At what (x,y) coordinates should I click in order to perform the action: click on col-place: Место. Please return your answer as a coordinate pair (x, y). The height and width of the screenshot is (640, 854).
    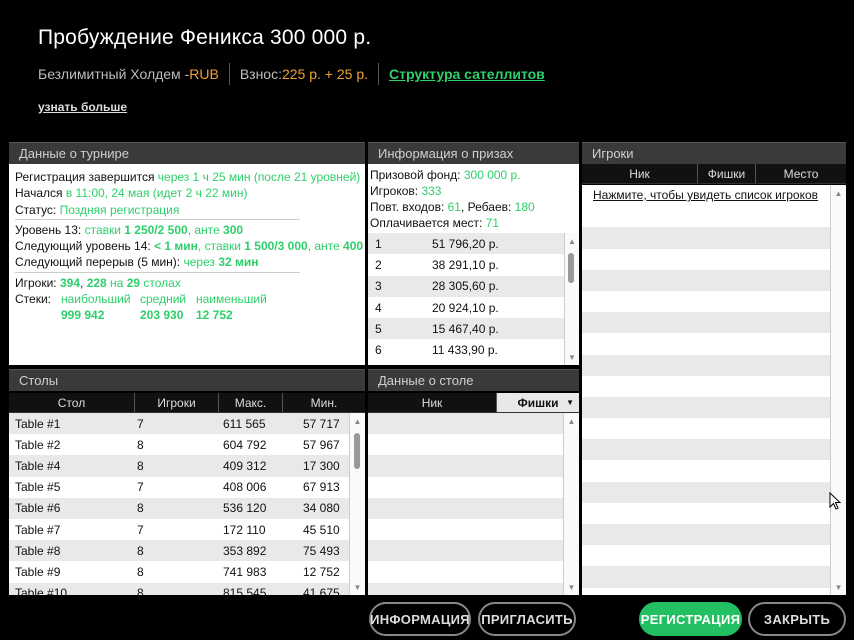
    Looking at the image, I should click on (801, 173).